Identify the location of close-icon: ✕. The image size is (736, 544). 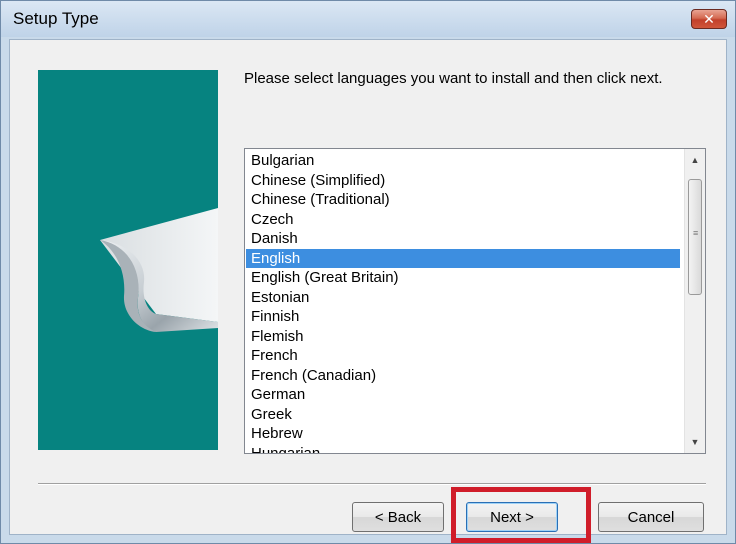
(709, 18).